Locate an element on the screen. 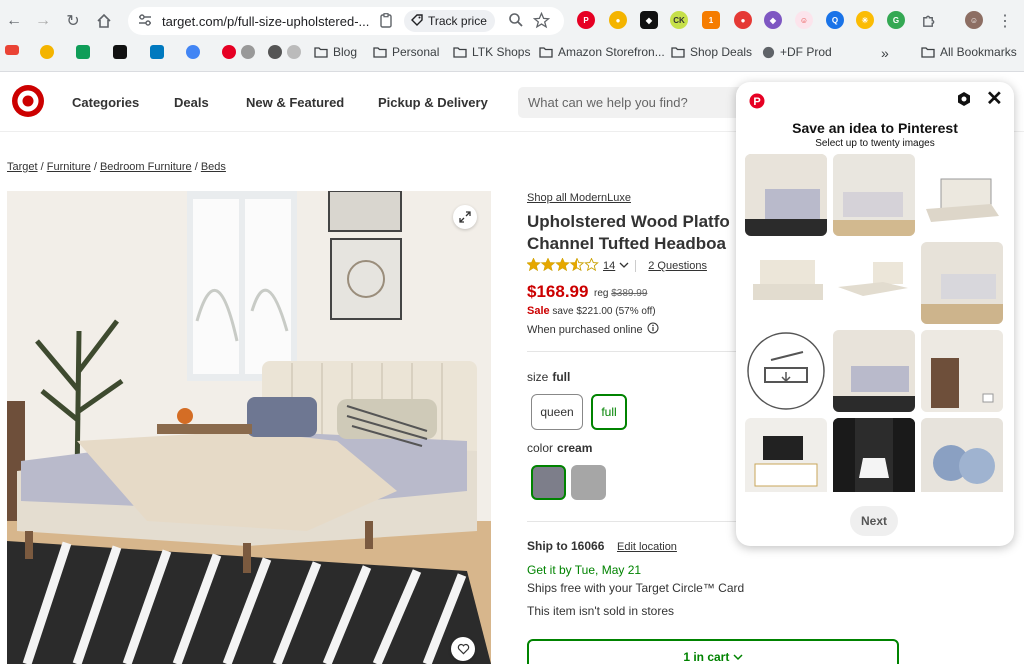 This screenshot has height=664, width=1024. pinterest-title: Save an idea to Pinterest is located at coordinates (875, 128).